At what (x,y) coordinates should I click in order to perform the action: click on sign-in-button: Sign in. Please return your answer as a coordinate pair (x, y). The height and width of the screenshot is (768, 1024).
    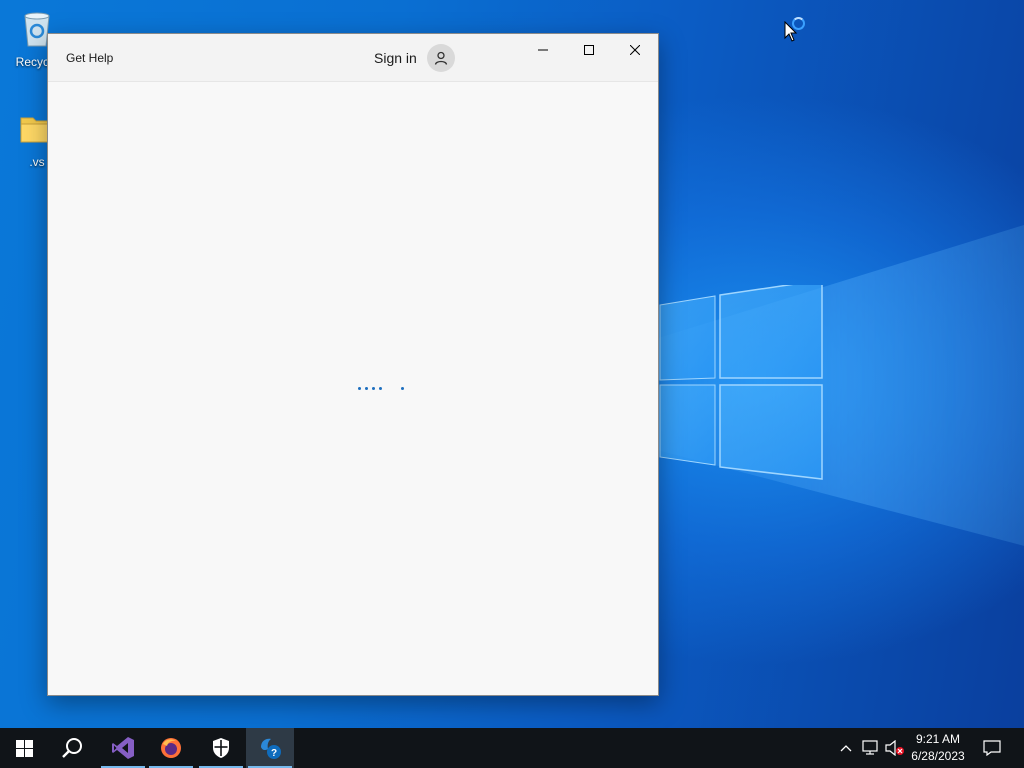
    Looking at the image, I should click on (414, 58).